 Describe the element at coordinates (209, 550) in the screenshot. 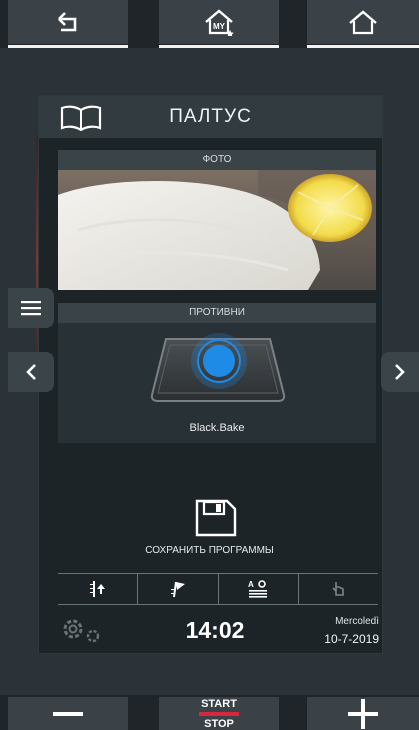

I see `save-program-label: СОХРАНИТЬ ПРОГРАММЫ` at that location.